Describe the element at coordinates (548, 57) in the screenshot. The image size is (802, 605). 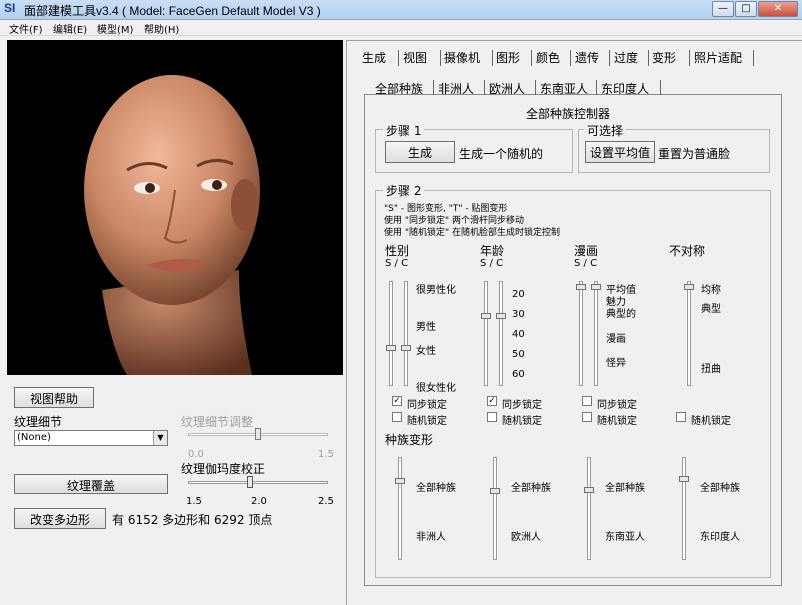
I see `tab-color: 颜色` at that location.